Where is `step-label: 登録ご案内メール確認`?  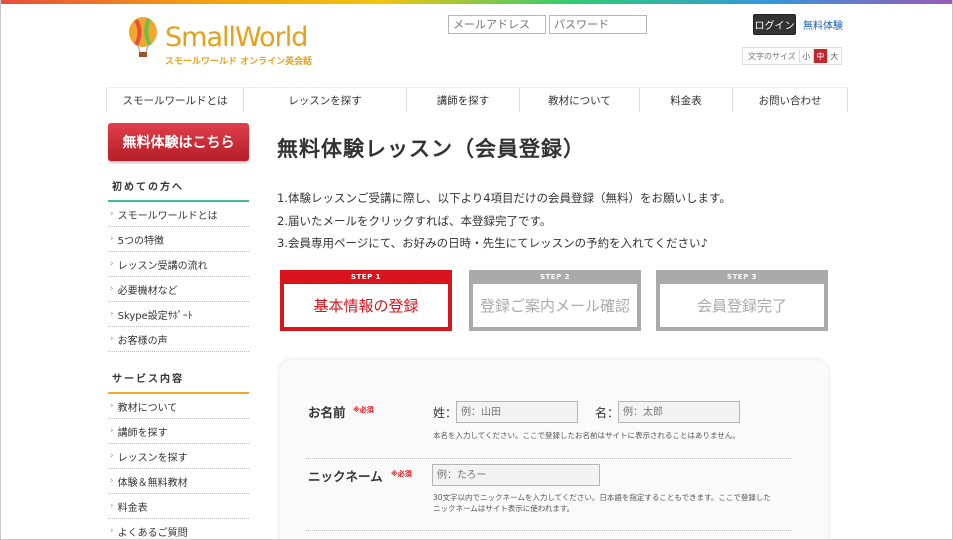
step-label: 登録ご案内メール確認 is located at coordinates (555, 307).